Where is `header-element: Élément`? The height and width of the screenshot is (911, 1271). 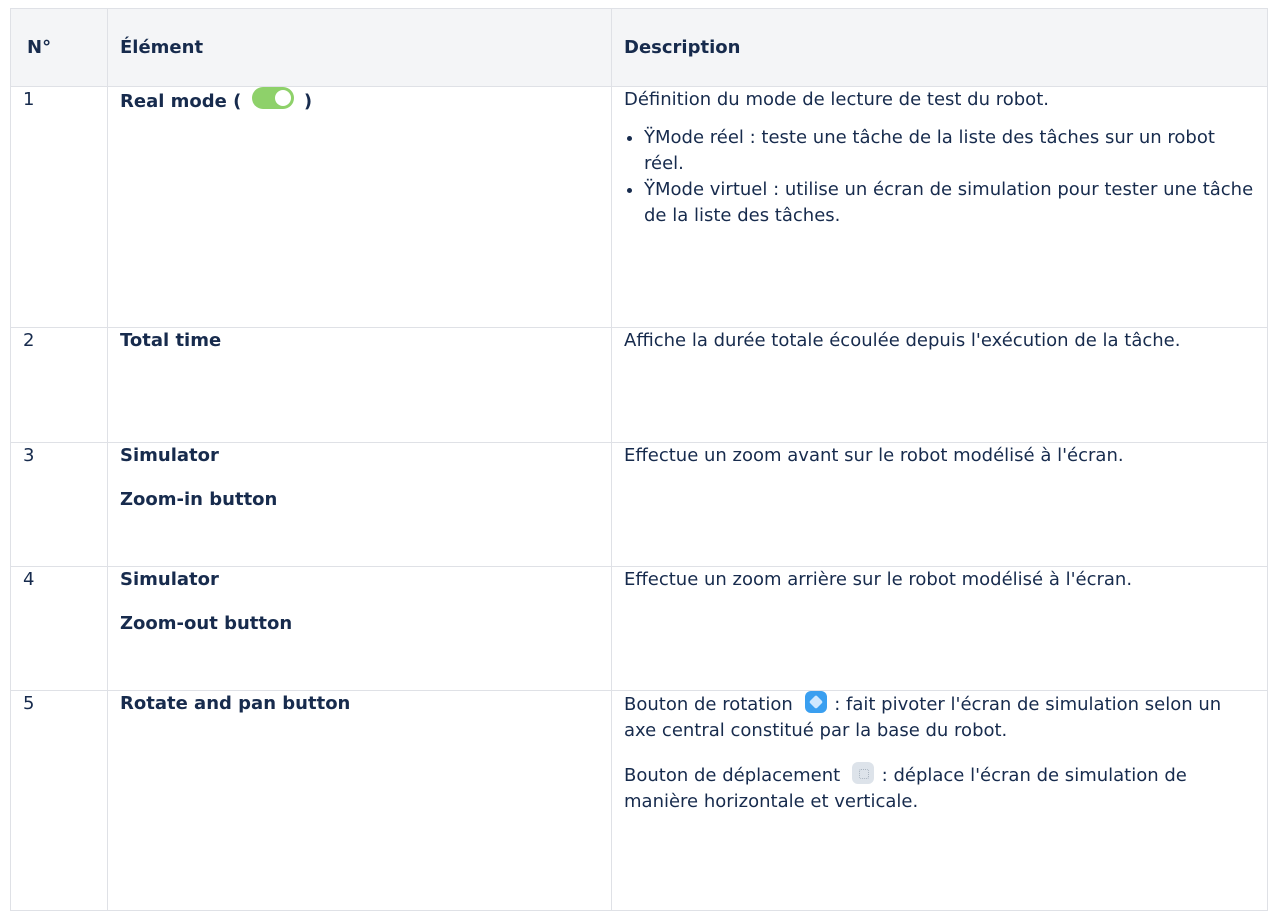
header-element: Élément is located at coordinates (359, 47).